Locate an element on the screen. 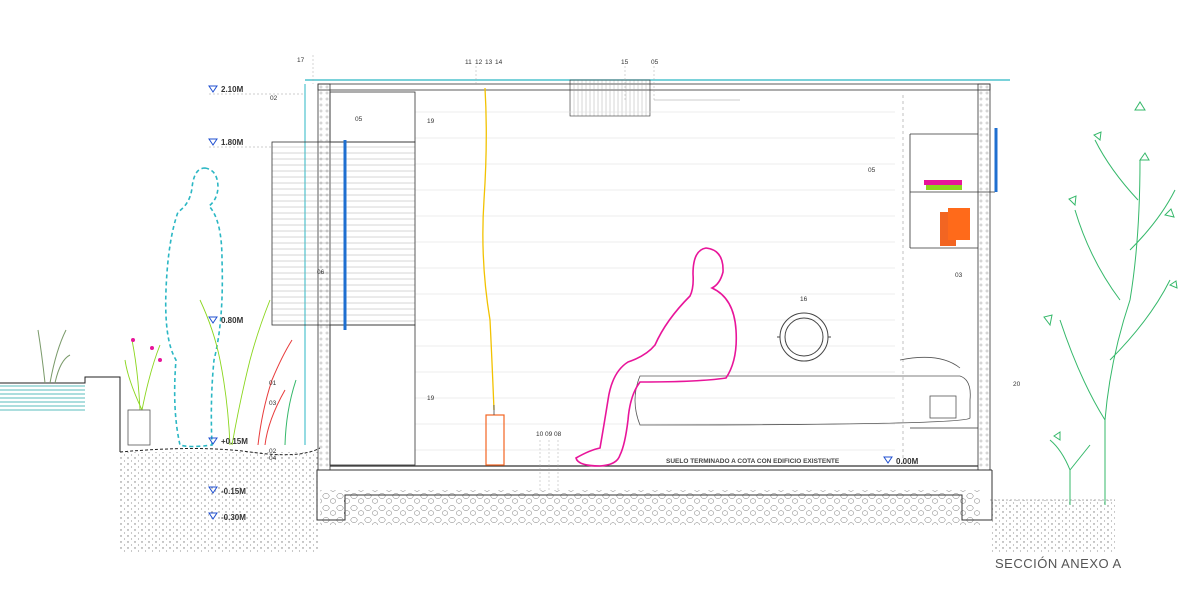 The height and width of the screenshot is (609, 1200). callout-12: 12 is located at coordinates (479, 62).